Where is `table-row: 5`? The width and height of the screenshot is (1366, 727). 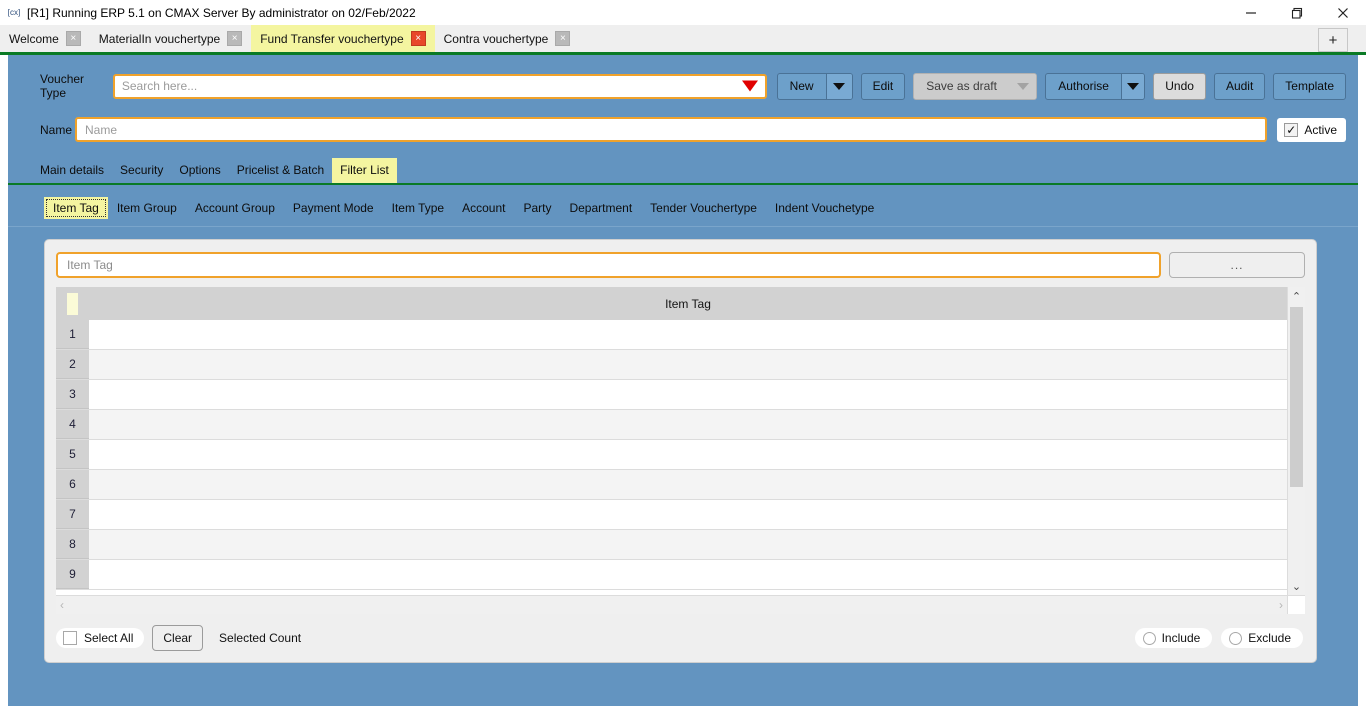 table-row: 5 is located at coordinates (671, 455).